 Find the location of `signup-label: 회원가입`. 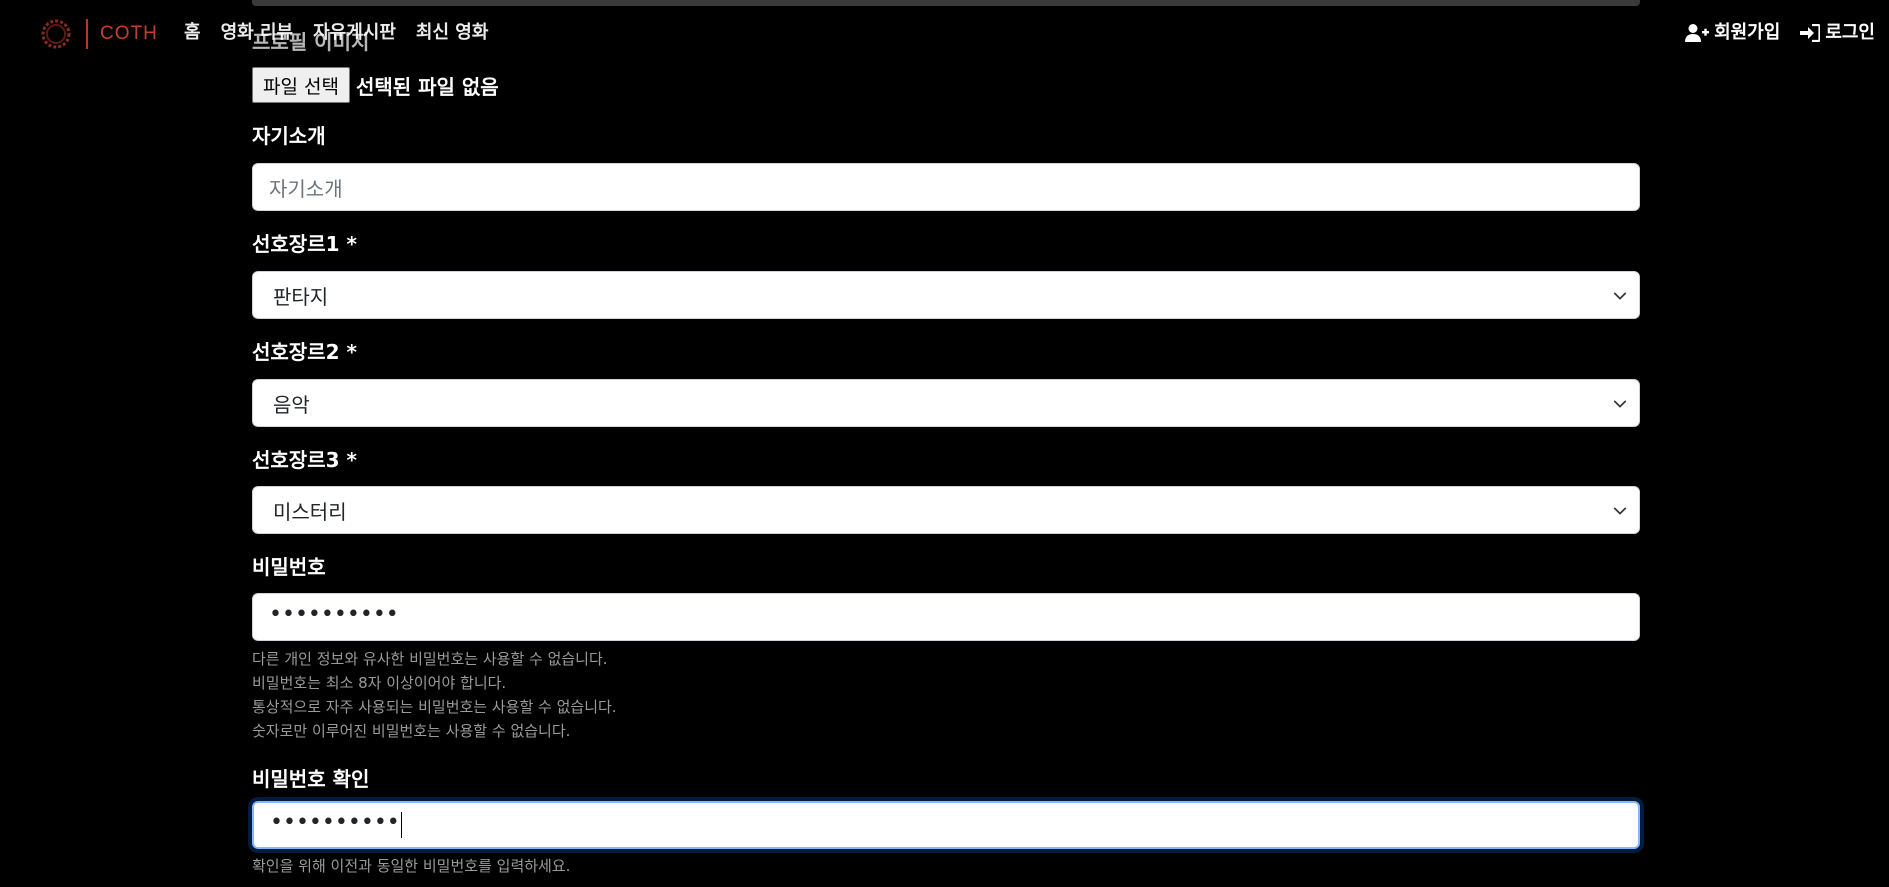

signup-label: 회원가입 is located at coordinates (1747, 32).